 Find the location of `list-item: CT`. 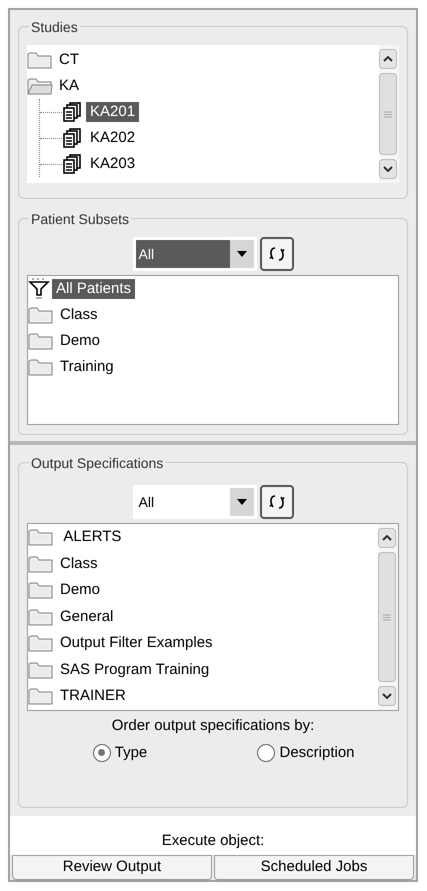

list-item: CT is located at coordinates (69, 60).